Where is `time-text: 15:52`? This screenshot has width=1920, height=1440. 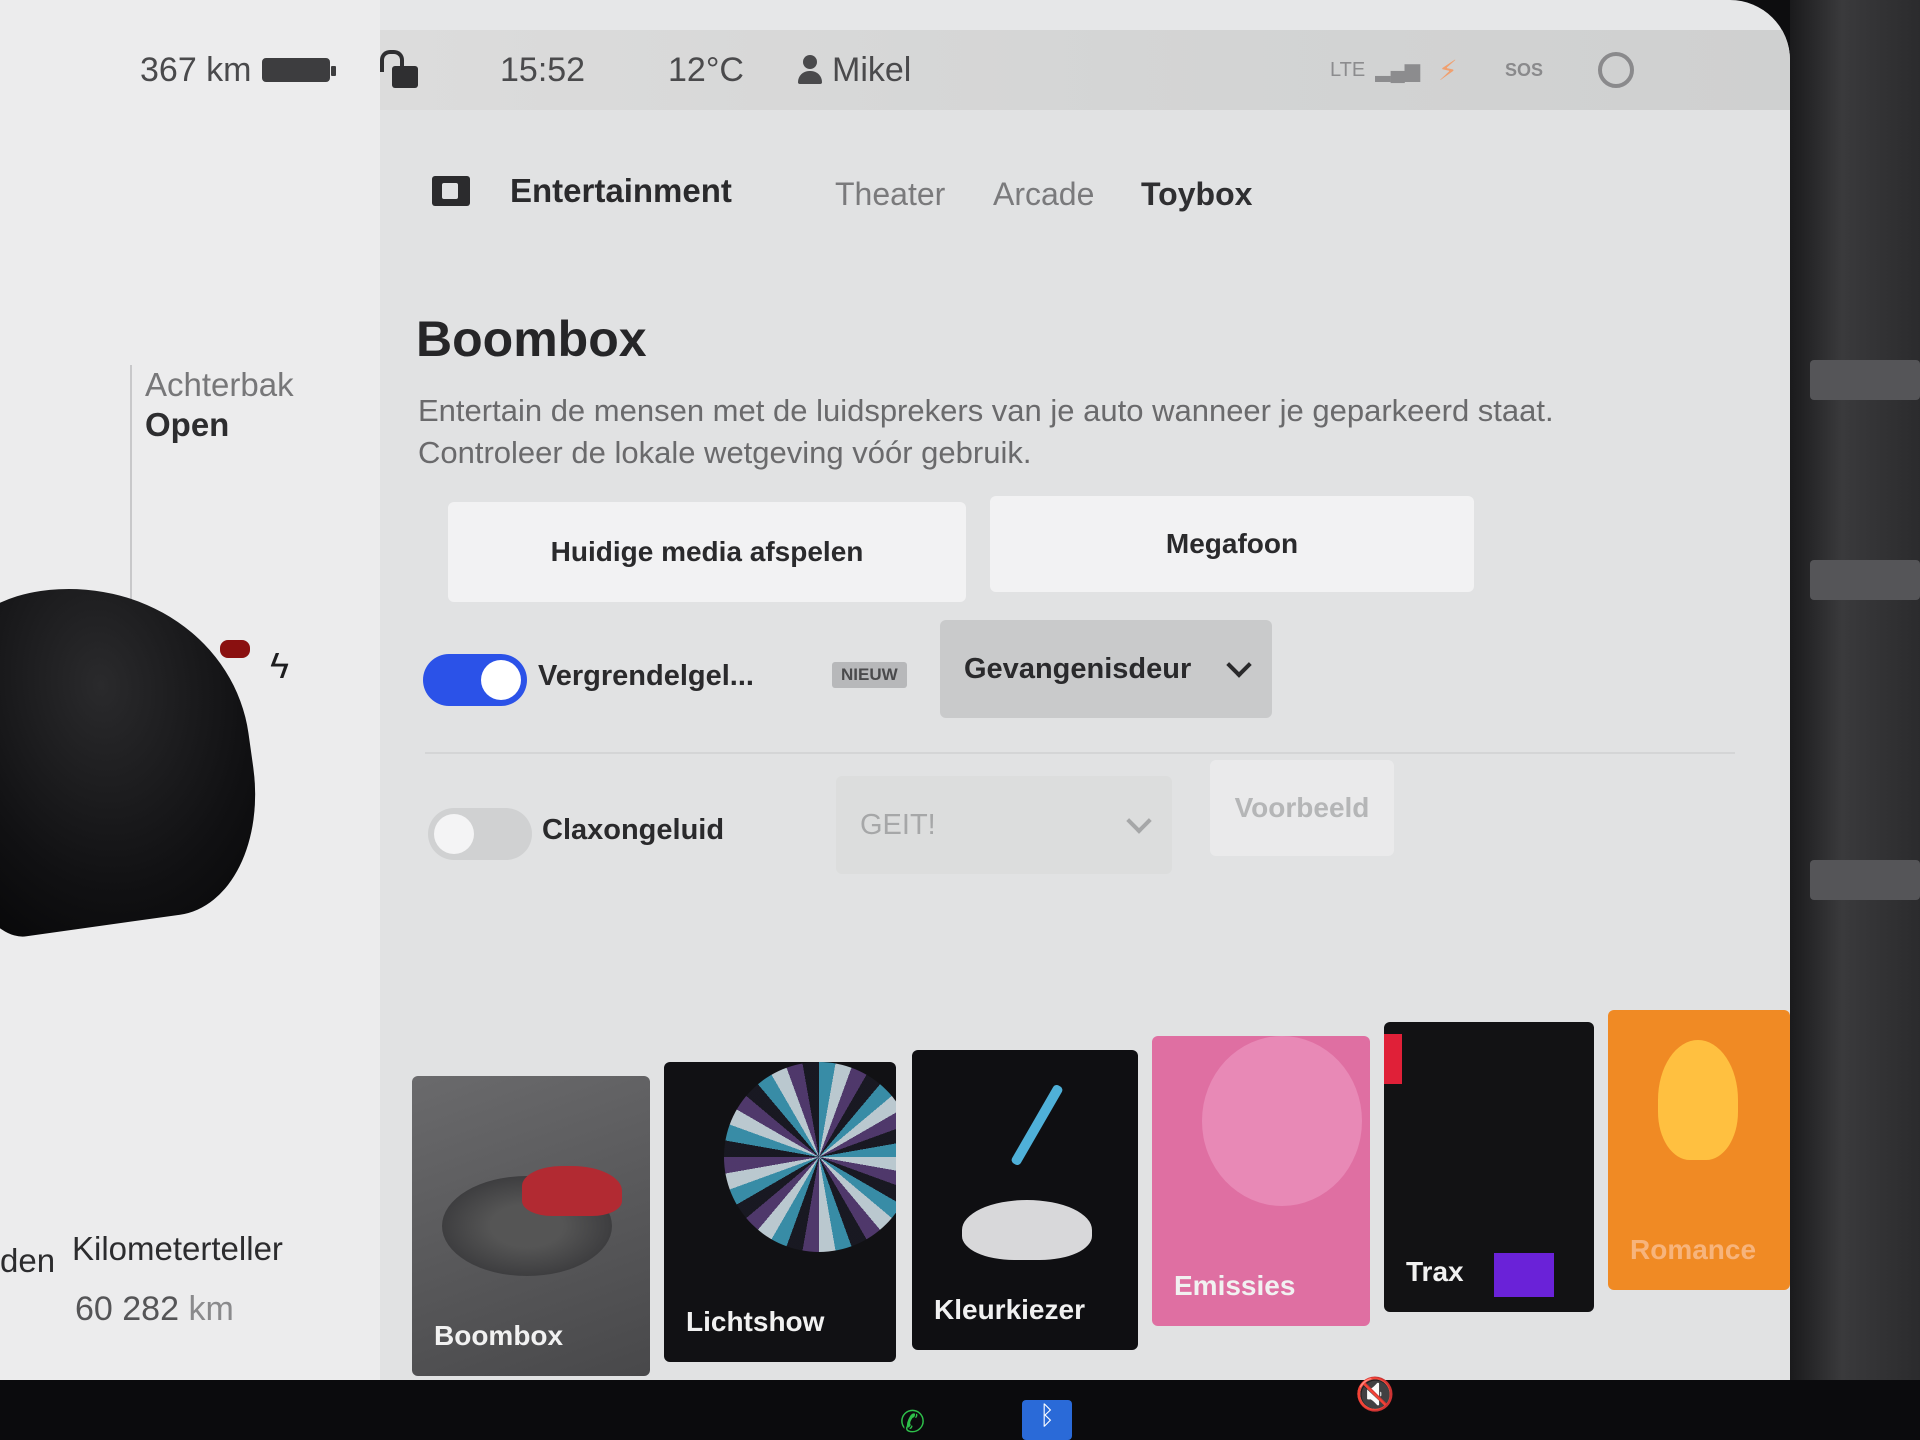
time-text: 15:52 is located at coordinates (543, 69).